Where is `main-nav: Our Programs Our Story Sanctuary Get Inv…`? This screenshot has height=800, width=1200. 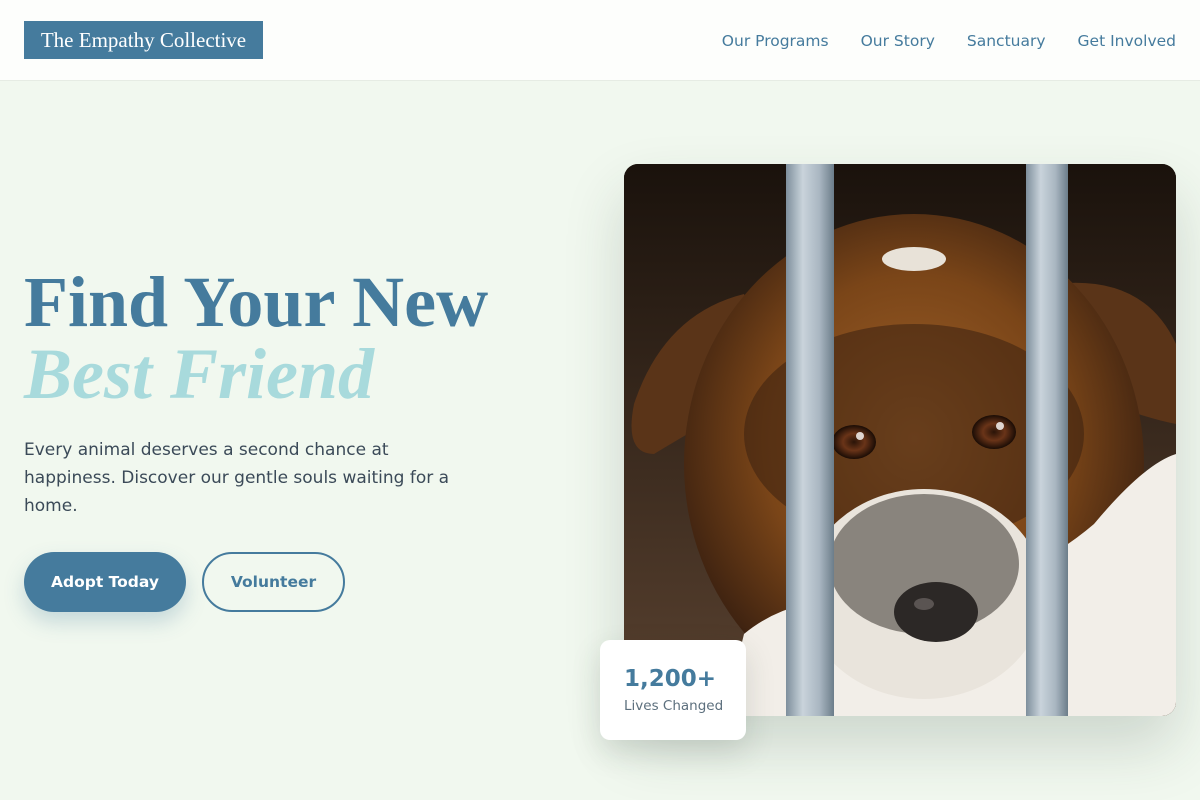
main-nav: Our Programs Our Story Sanctuary Get Inv… is located at coordinates (949, 41).